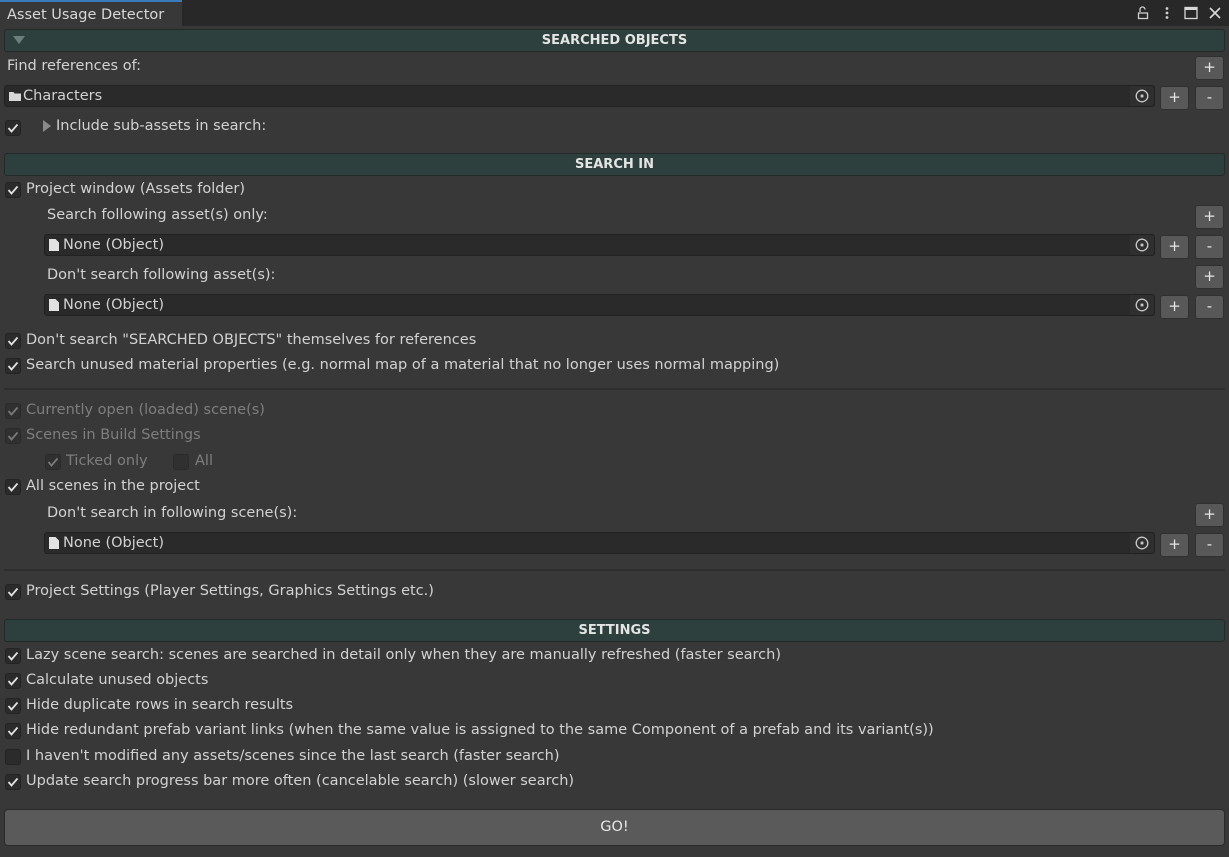 The height and width of the screenshot is (857, 1229). What do you see at coordinates (1174, 98) in the screenshot?
I see `insert-searched-object-button: +` at bounding box center [1174, 98].